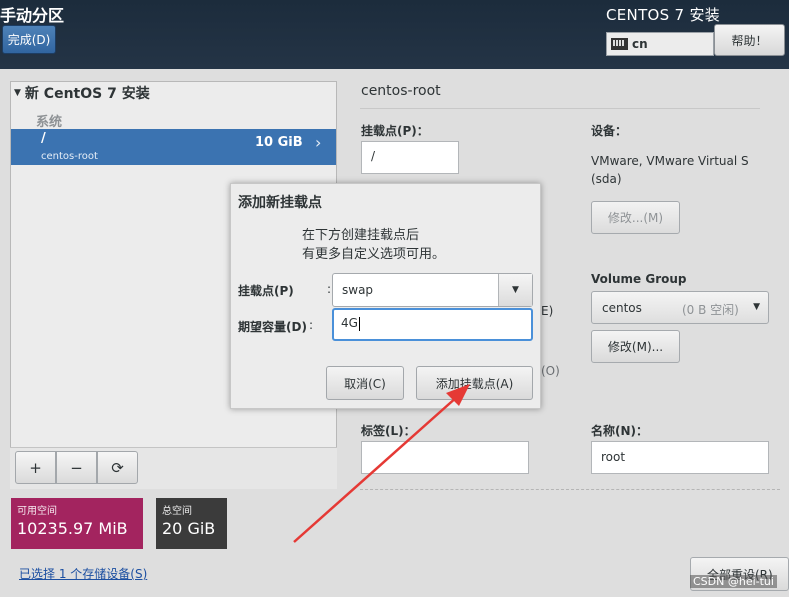 The image size is (789, 597). Describe the element at coordinates (358, 290) in the screenshot. I see `dialog-mount-point-value: swap` at that location.